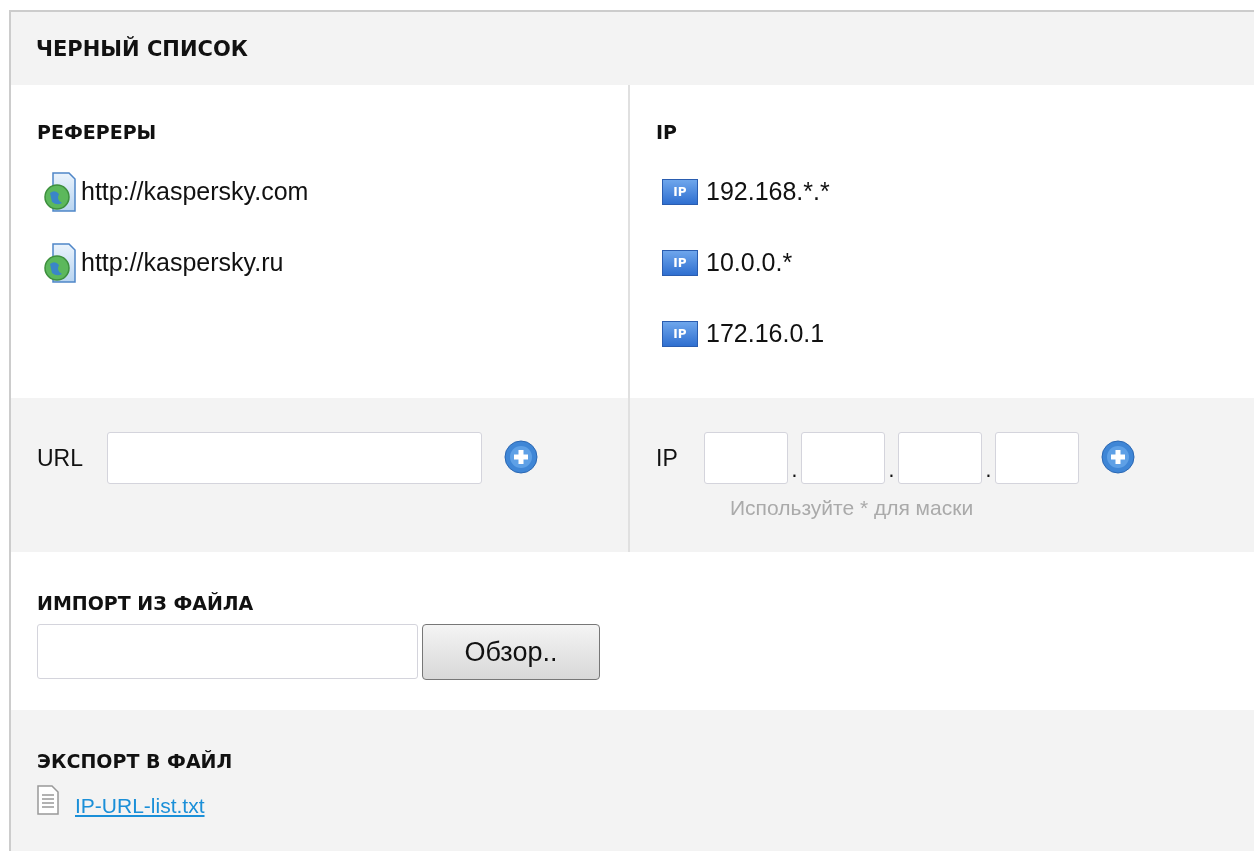  What do you see at coordinates (294, 458) in the screenshot?
I see `url-field` at bounding box center [294, 458].